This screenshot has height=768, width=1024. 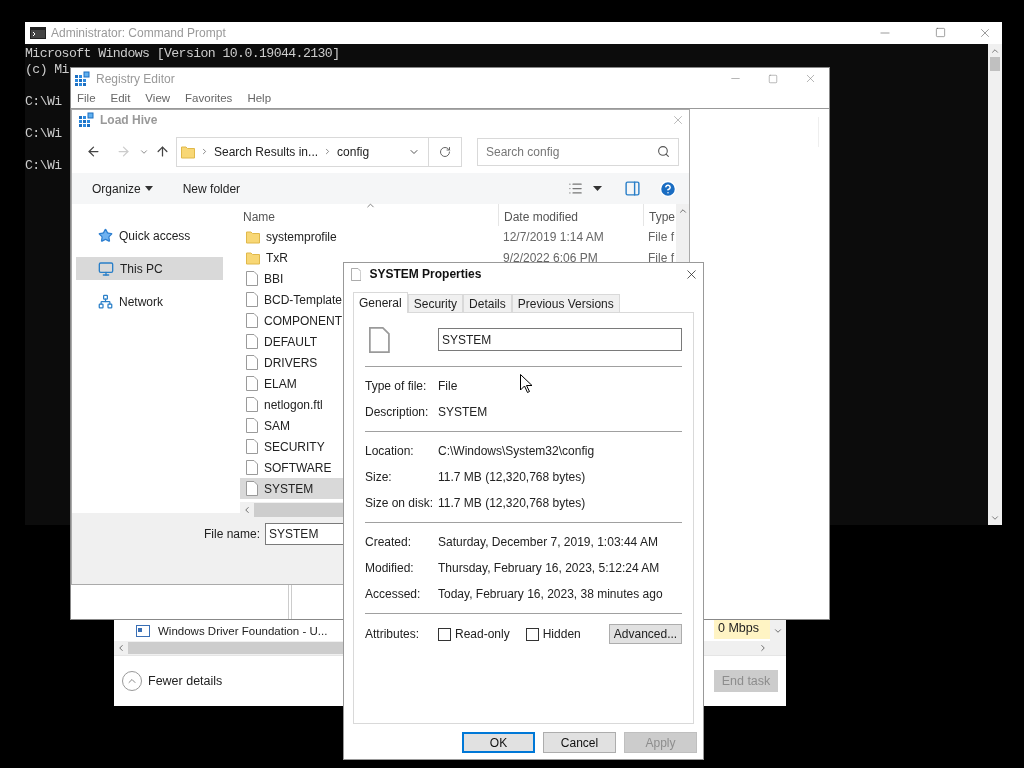 I want to click on file-name: TxR, so click(x=277, y=258).